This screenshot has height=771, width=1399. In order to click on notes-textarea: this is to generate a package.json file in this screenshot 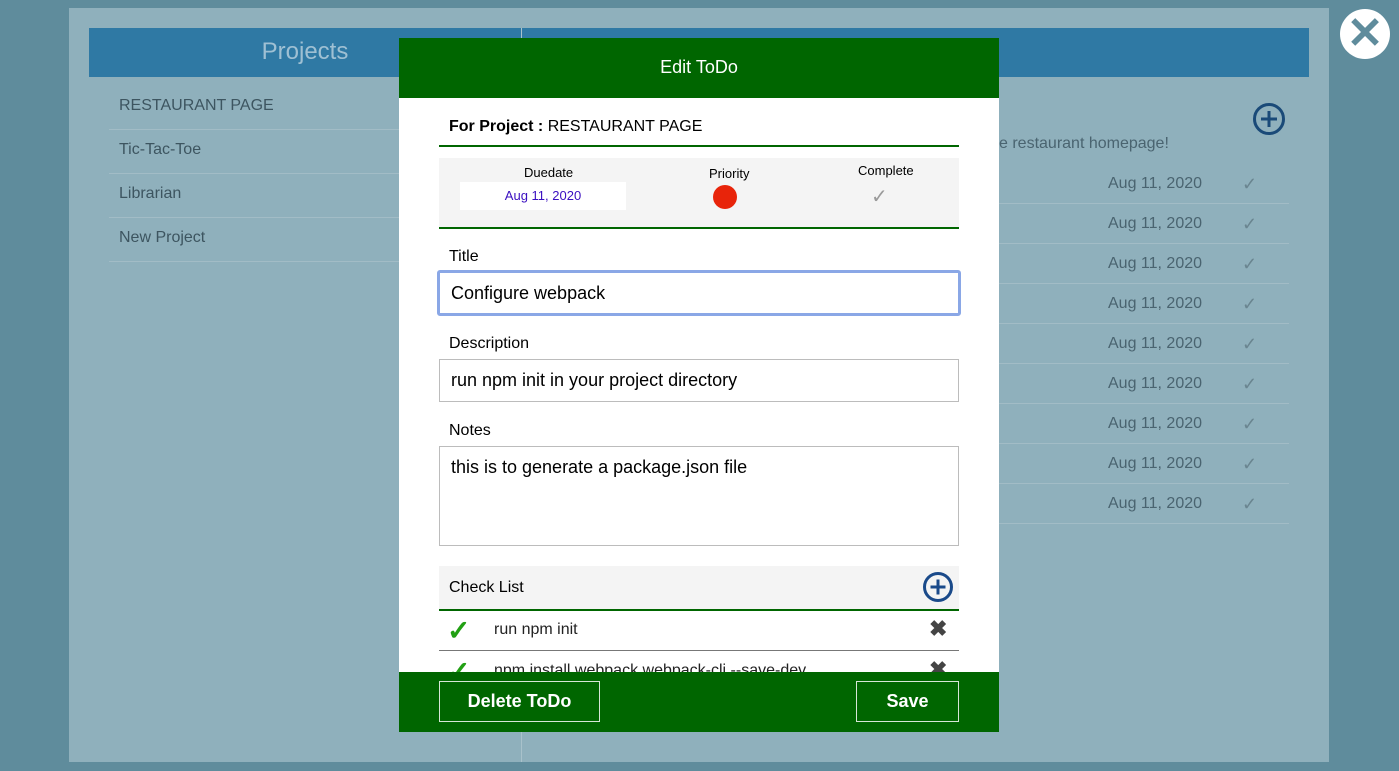, I will do `click(699, 496)`.